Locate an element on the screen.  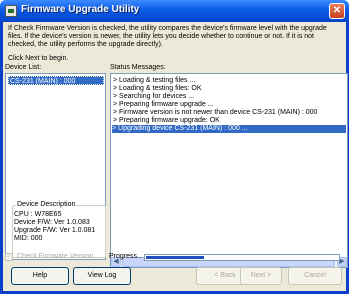
app-icon is located at coordinates (11, 11).